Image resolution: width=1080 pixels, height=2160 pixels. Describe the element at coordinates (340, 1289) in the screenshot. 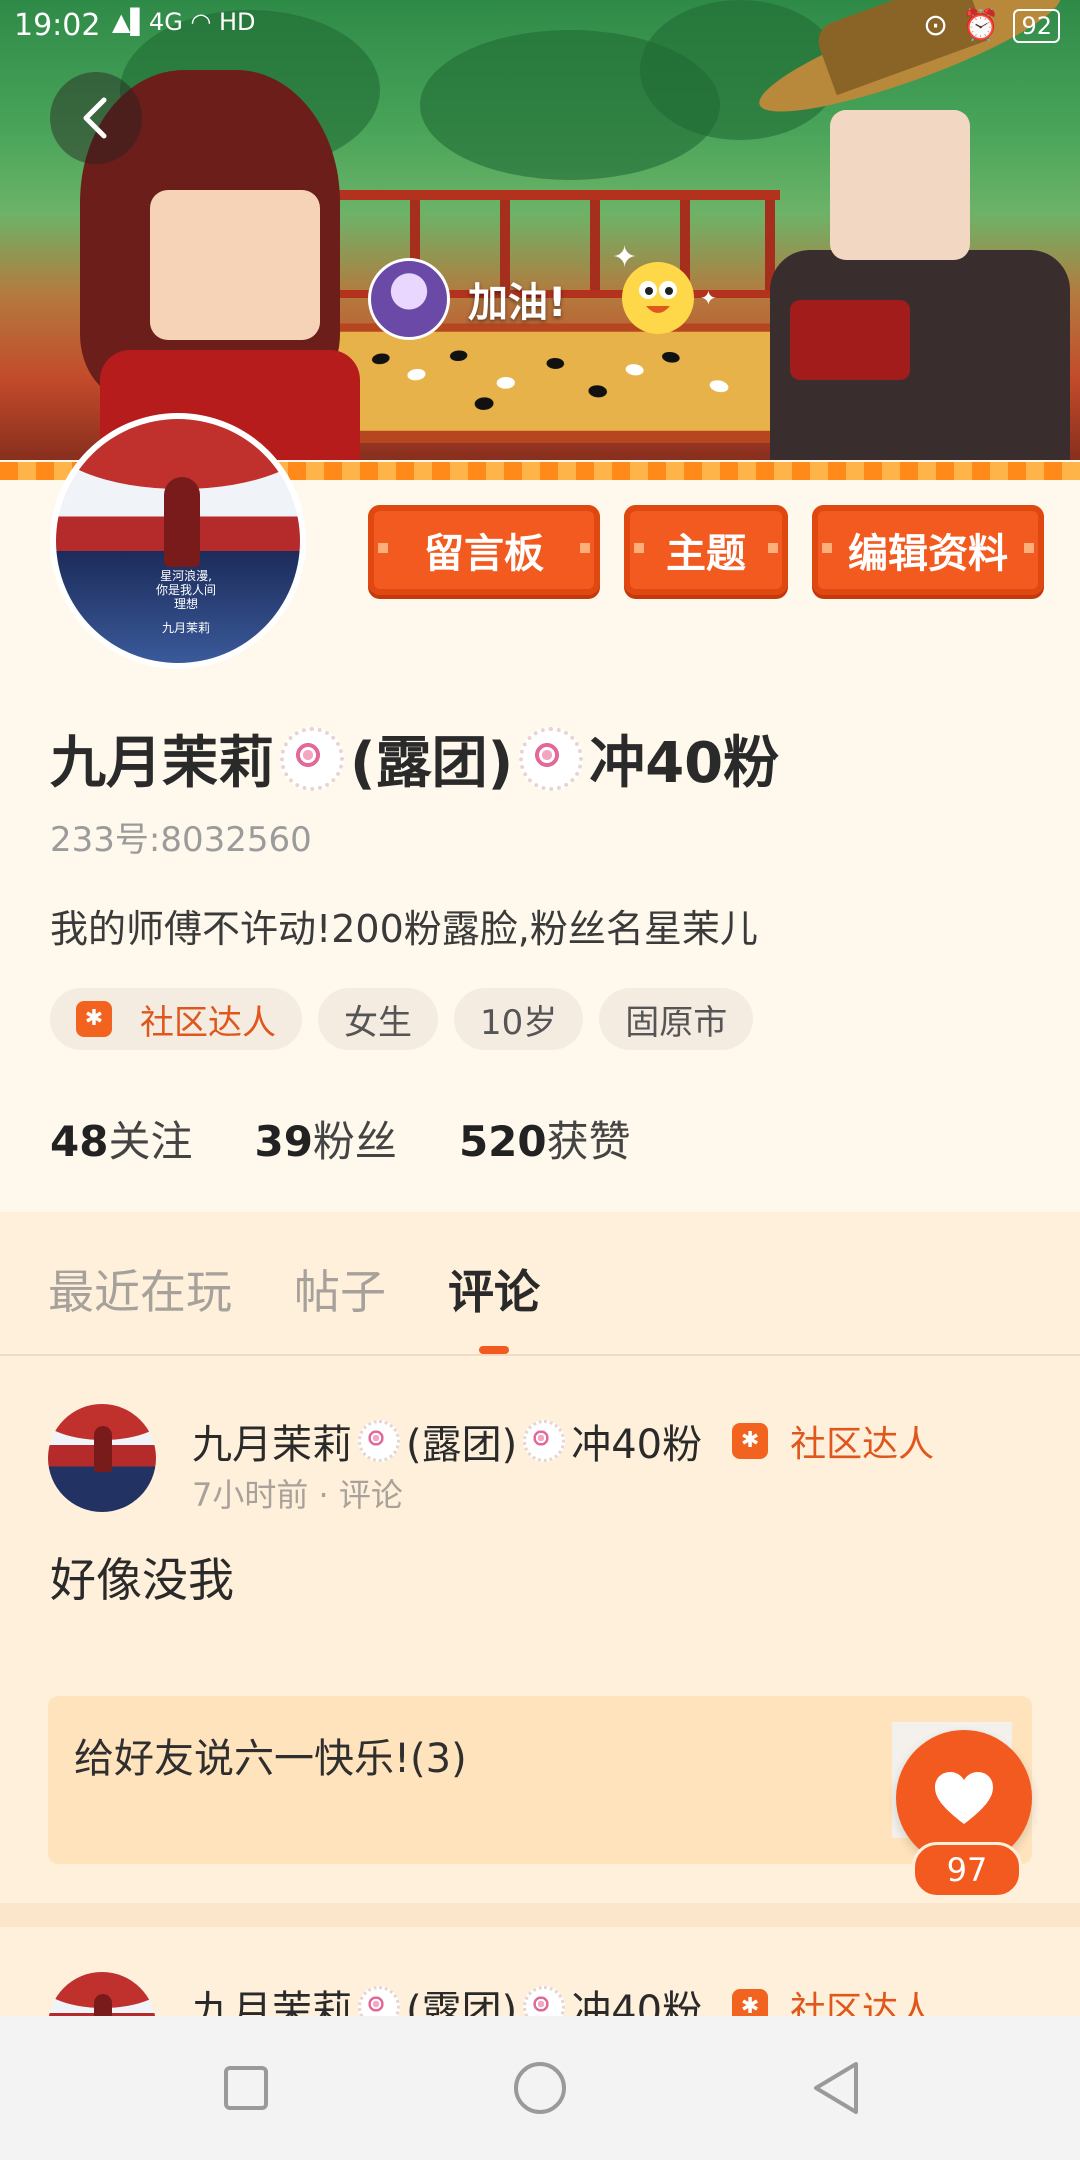

I see `tab-posts: 帖子` at that location.